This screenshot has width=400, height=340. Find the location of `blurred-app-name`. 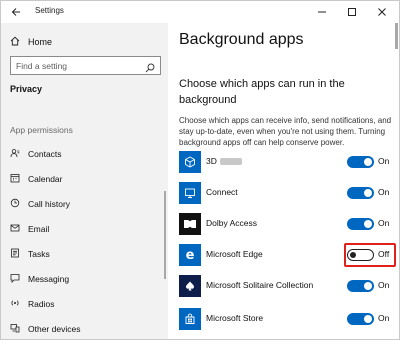

blurred-app-name is located at coordinates (230, 162).